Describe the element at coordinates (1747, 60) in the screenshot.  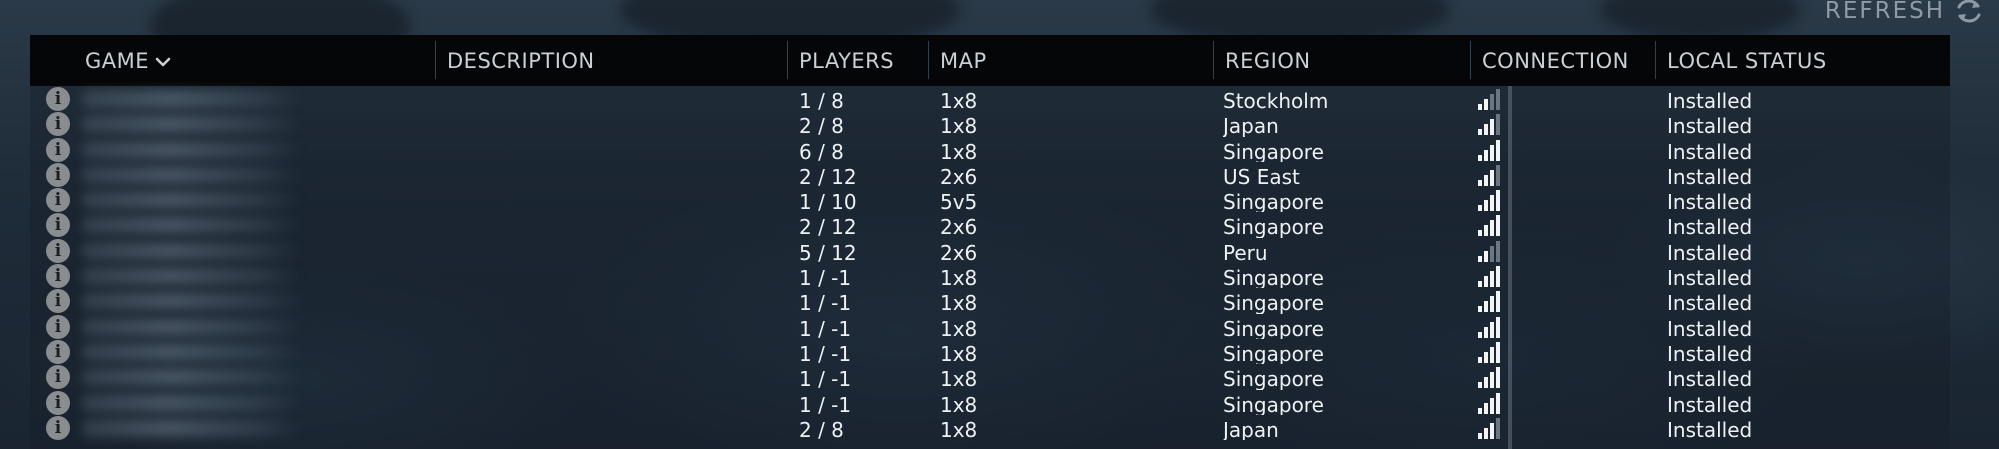
I see `column-header-local-status: LOCAL STATUS` at that location.